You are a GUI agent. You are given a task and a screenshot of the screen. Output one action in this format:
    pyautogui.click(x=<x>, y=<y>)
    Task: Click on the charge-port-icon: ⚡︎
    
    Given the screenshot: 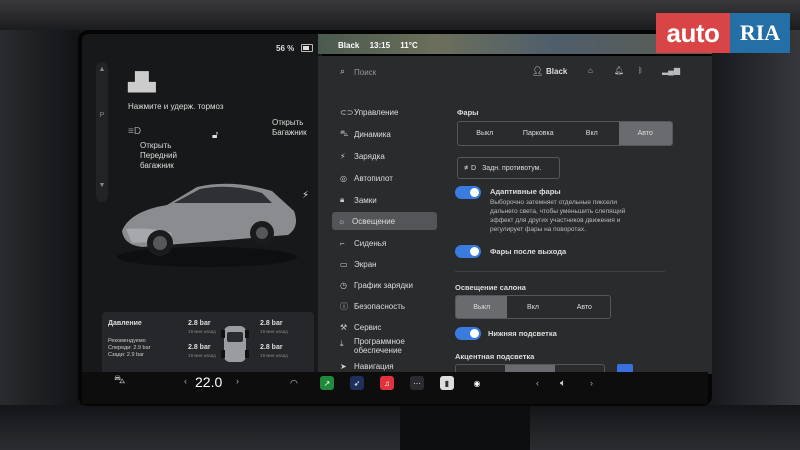 What is the action you would take?
    pyautogui.click(x=305, y=195)
    